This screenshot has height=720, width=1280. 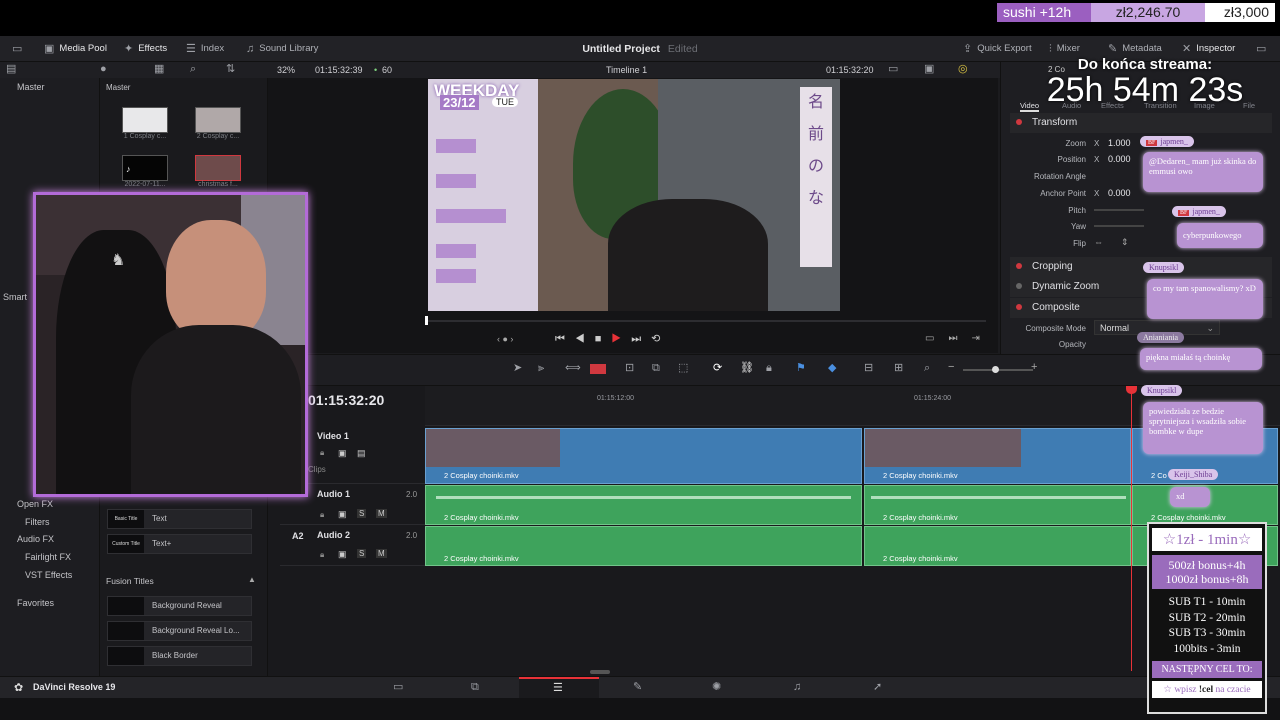 What do you see at coordinates (48, 557) in the screenshot?
I see `fairlight-fx-item: Fairlight FX` at bounding box center [48, 557].